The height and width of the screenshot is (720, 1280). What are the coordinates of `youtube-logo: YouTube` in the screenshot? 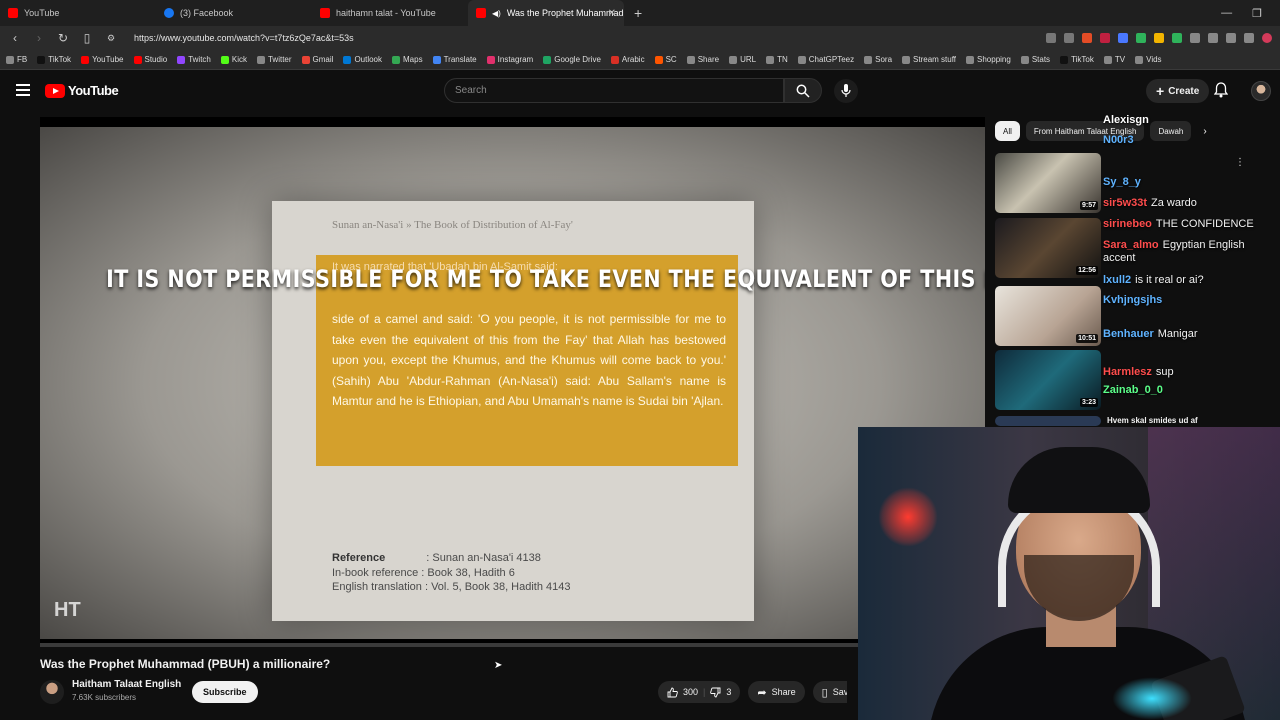 It's located at (82, 90).